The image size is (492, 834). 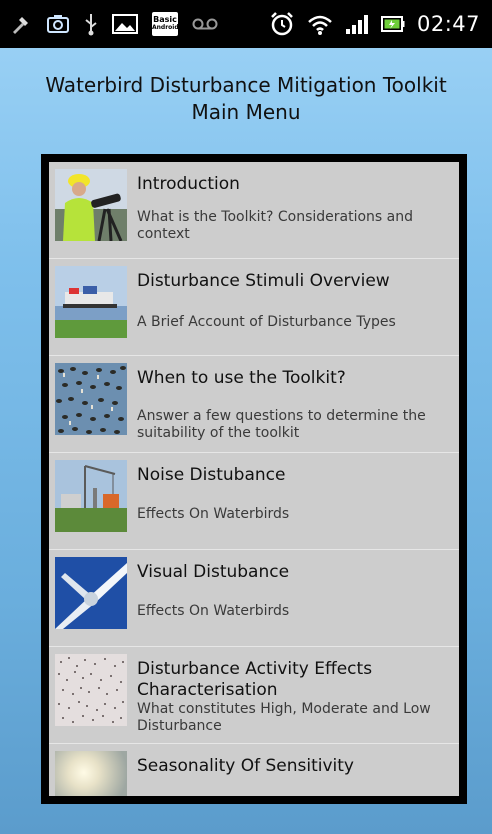 I want to click on menu-item-title: Disturbance Stimuli Overview, so click(x=263, y=281).